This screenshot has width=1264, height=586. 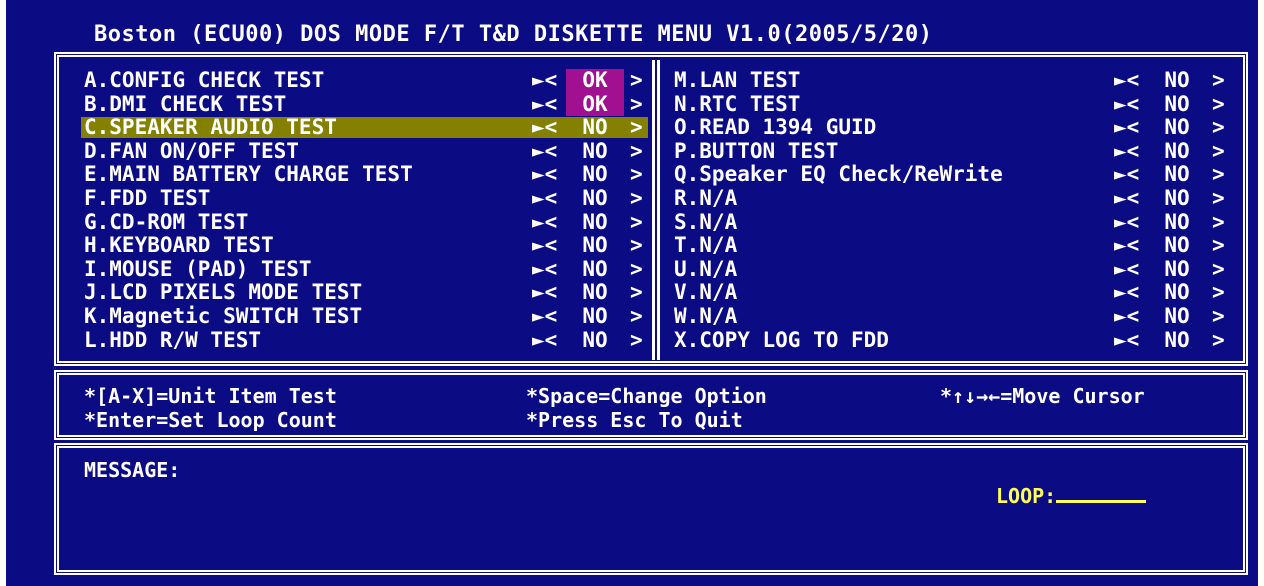 What do you see at coordinates (364, 316) in the screenshot?
I see `test-item-row: K.Magnetic SWITCH TEST ►< NO >` at bounding box center [364, 316].